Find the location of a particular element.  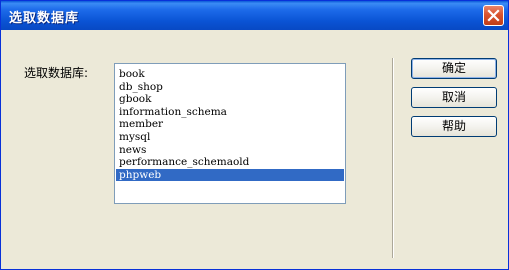

list-item: performance_schemaold is located at coordinates (230, 162).